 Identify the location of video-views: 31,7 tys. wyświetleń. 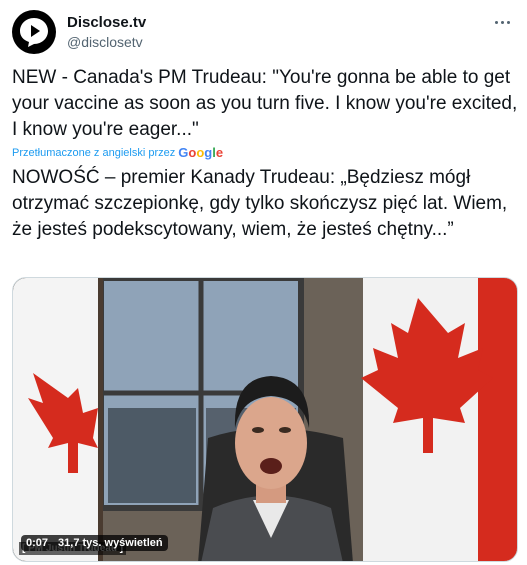
(110, 543).